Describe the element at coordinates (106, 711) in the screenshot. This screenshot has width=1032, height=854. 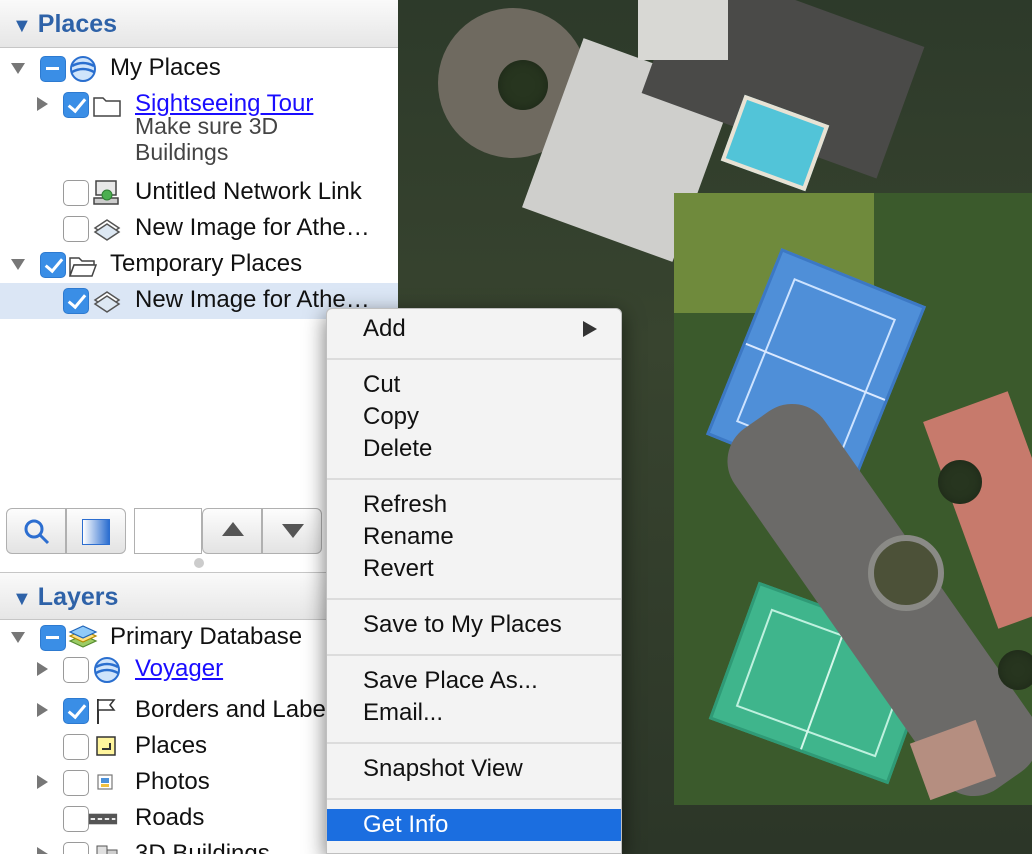
I see `flag-icon` at that location.